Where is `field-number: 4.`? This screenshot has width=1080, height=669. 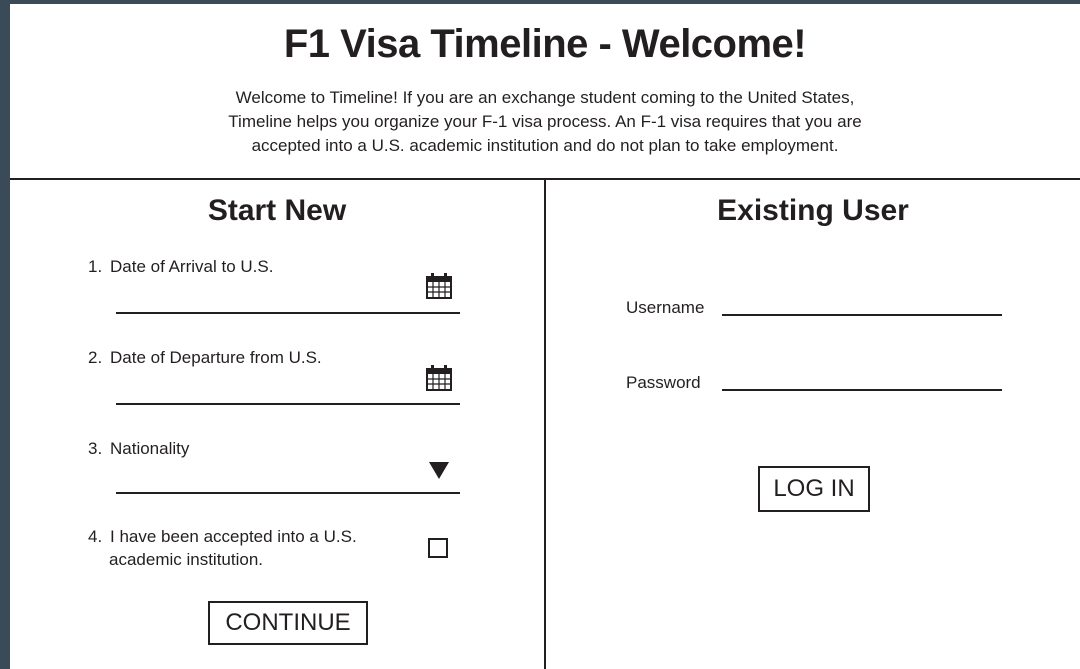 field-number: 4. is located at coordinates (95, 536).